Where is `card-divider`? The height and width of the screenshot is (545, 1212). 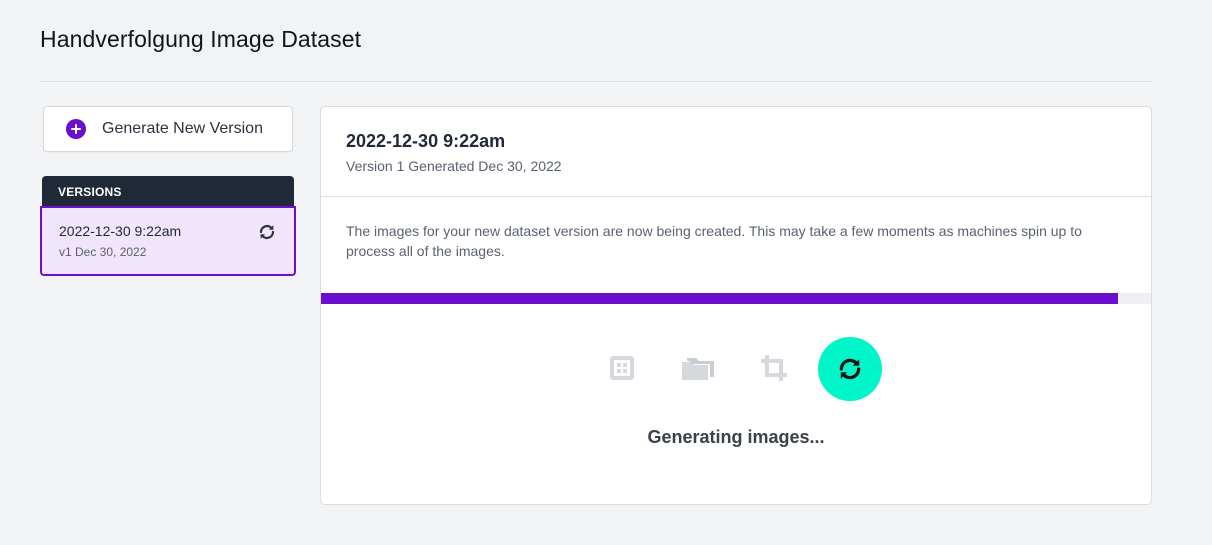
card-divider is located at coordinates (736, 196).